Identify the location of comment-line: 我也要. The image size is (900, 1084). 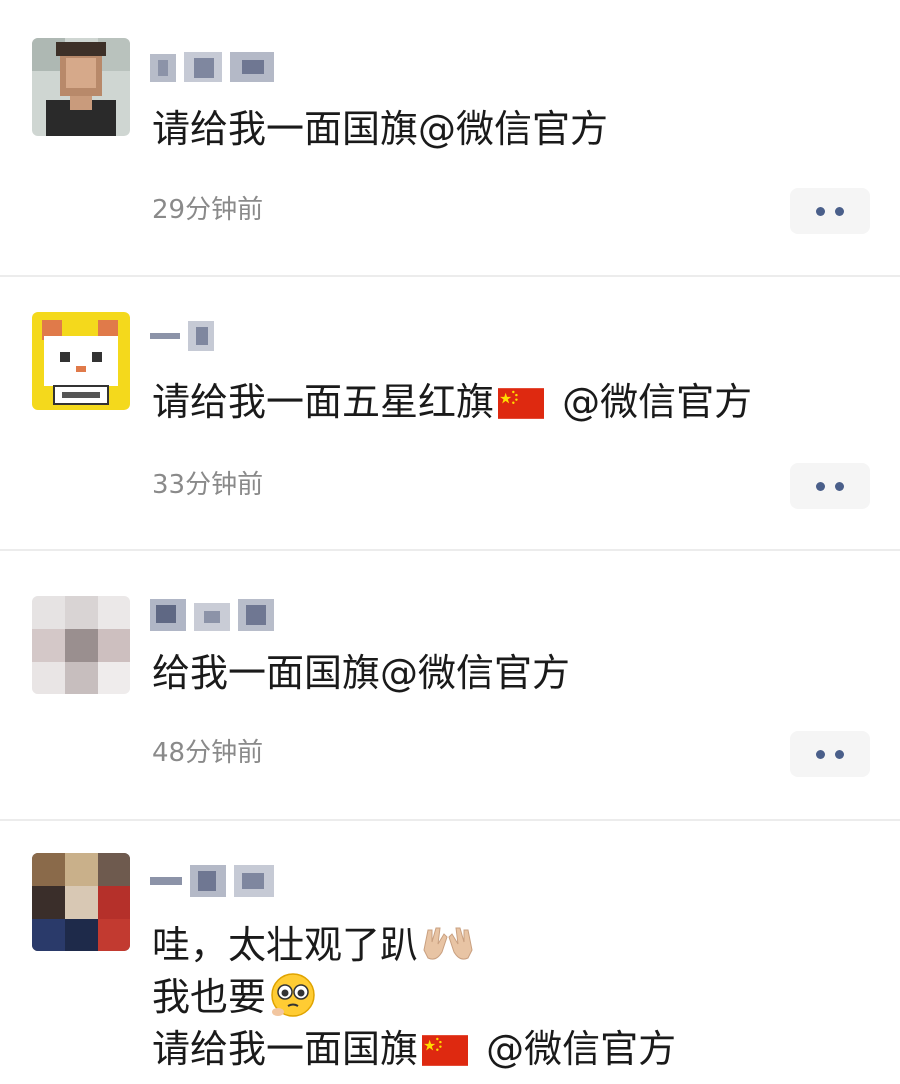
(414, 997).